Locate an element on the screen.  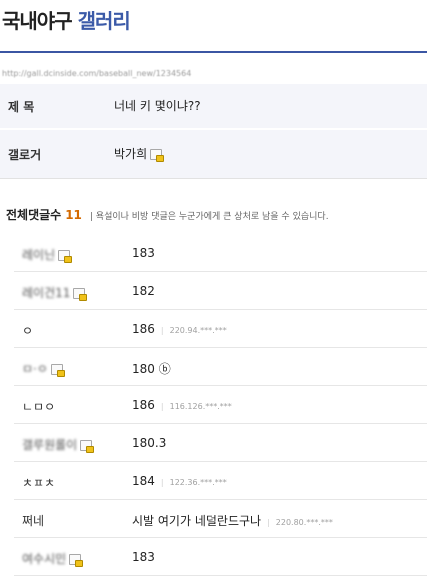
comment-author-name: 레이닌 is located at coordinates (39, 255).